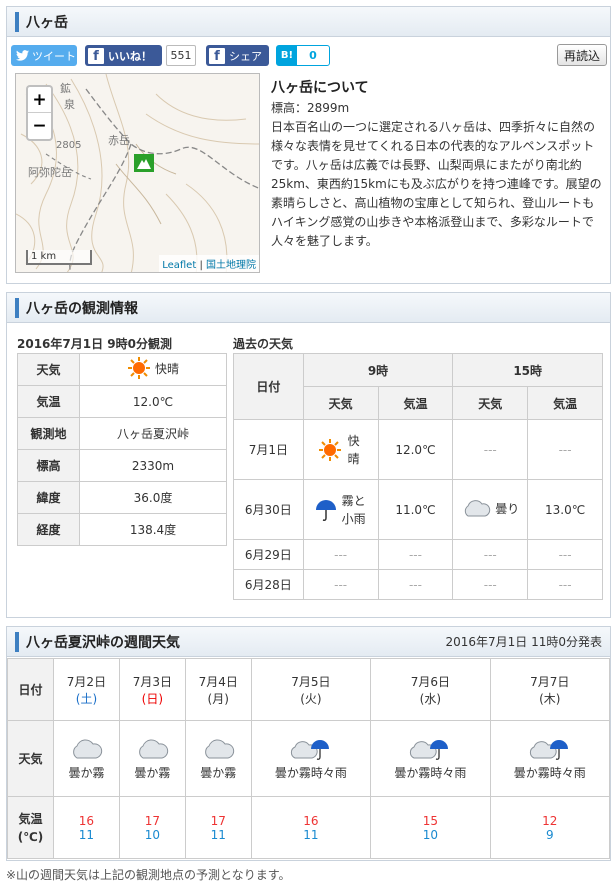 The height and width of the screenshot is (883, 616). What do you see at coordinates (94, 344) in the screenshot?
I see `observation-time: 2016年7月1日 9時0分観測` at bounding box center [94, 344].